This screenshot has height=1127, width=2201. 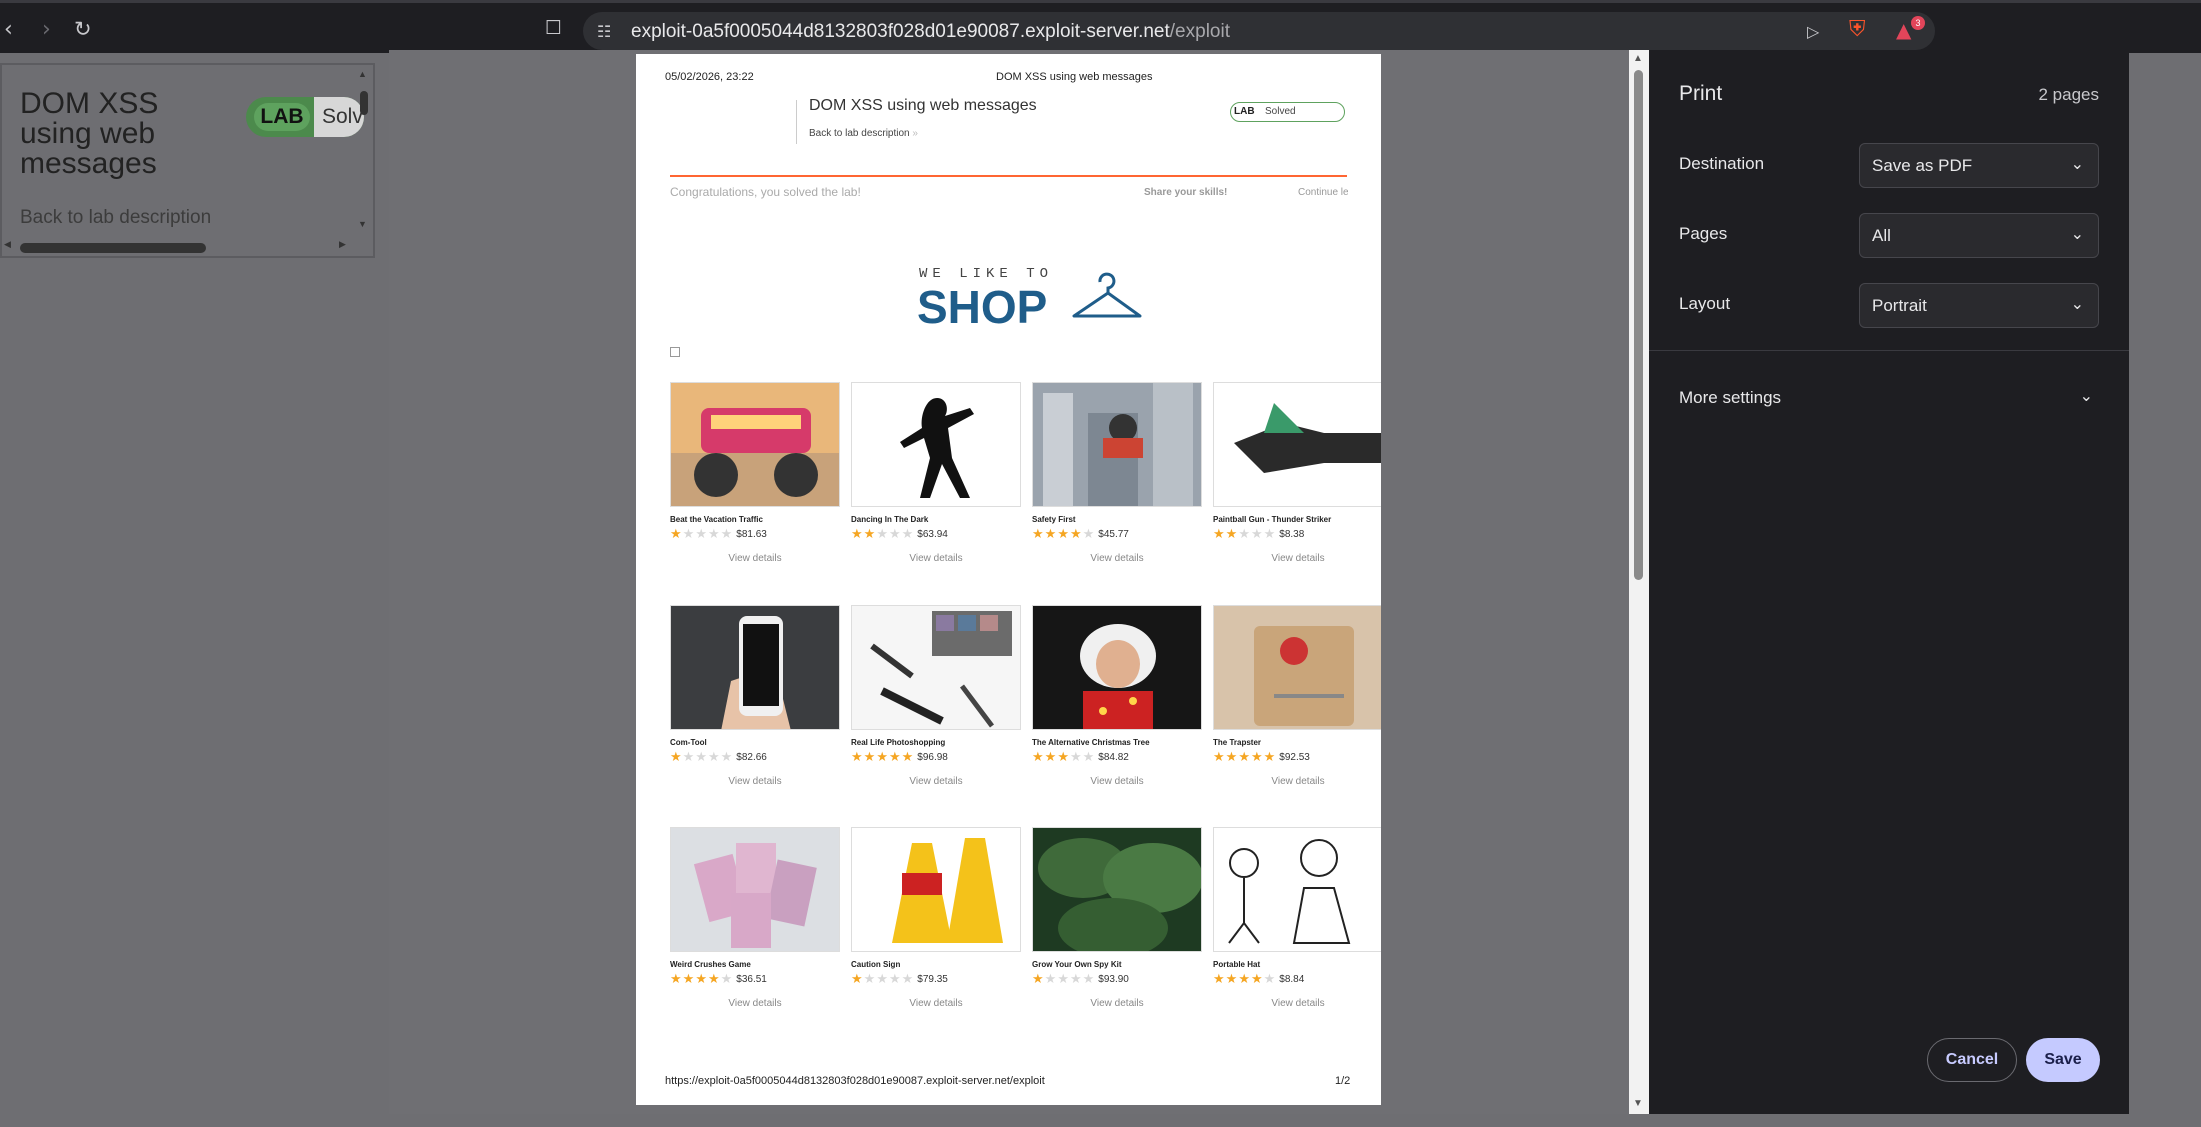 What do you see at coordinates (876, 964) in the screenshot?
I see `product-name: Caution Sign` at bounding box center [876, 964].